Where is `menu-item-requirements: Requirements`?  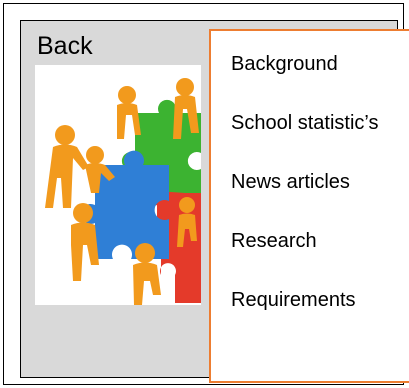
menu-item-requirements: Requirements is located at coordinates (316, 300).